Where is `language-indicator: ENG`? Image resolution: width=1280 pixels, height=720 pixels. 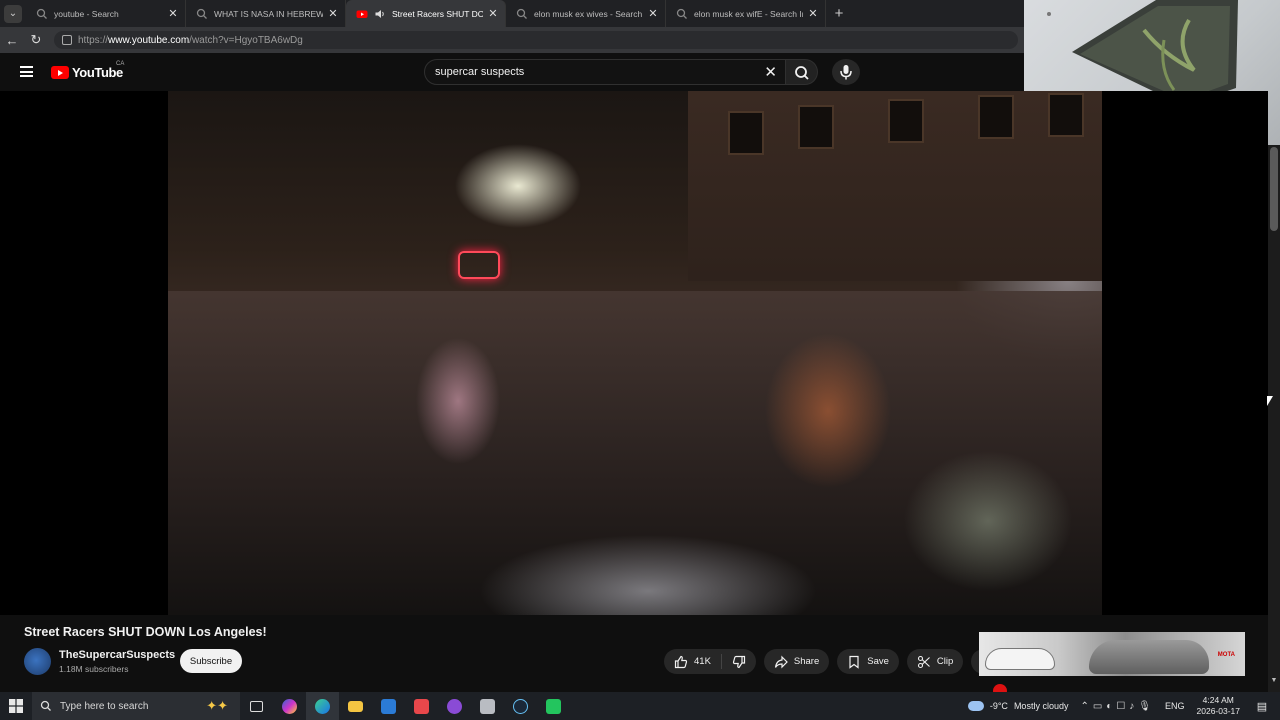 language-indicator: ENG is located at coordinates (1175, 706).